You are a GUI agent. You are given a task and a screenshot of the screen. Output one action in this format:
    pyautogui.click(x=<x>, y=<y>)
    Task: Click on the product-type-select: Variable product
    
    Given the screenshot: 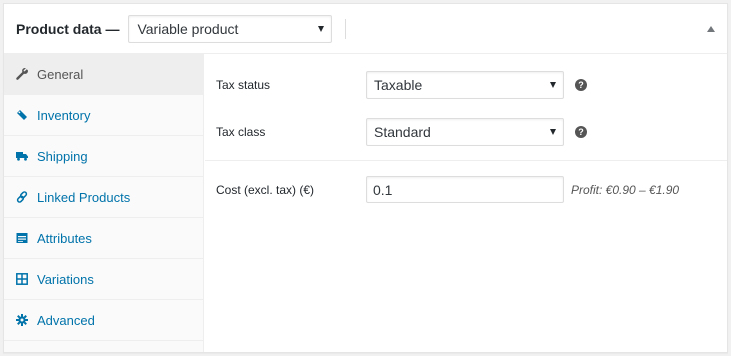 What is the action you would take?
    pyautogui.click(x=230, y=28)
    